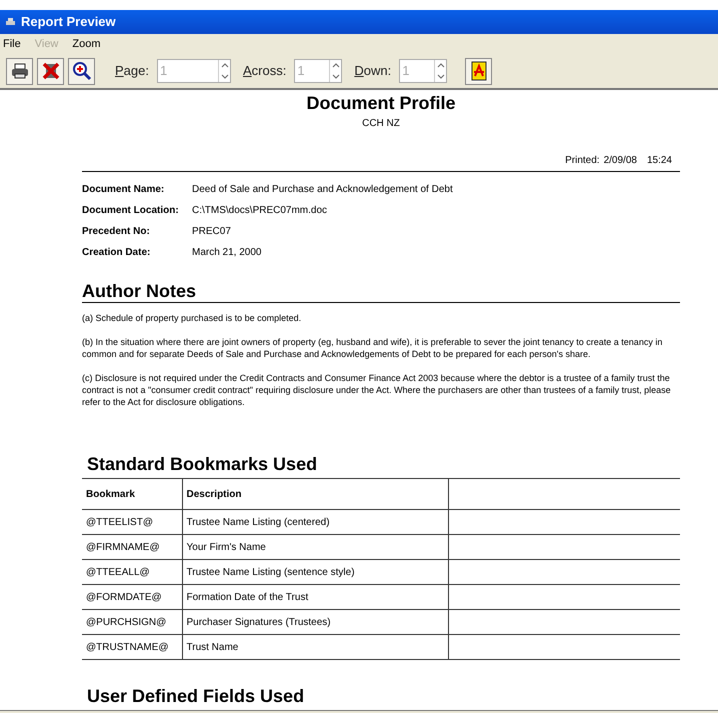  Describe the element at coordinates (315, 547) in the screenshot. I see `table-cell: Your Firm's Name` at that location.